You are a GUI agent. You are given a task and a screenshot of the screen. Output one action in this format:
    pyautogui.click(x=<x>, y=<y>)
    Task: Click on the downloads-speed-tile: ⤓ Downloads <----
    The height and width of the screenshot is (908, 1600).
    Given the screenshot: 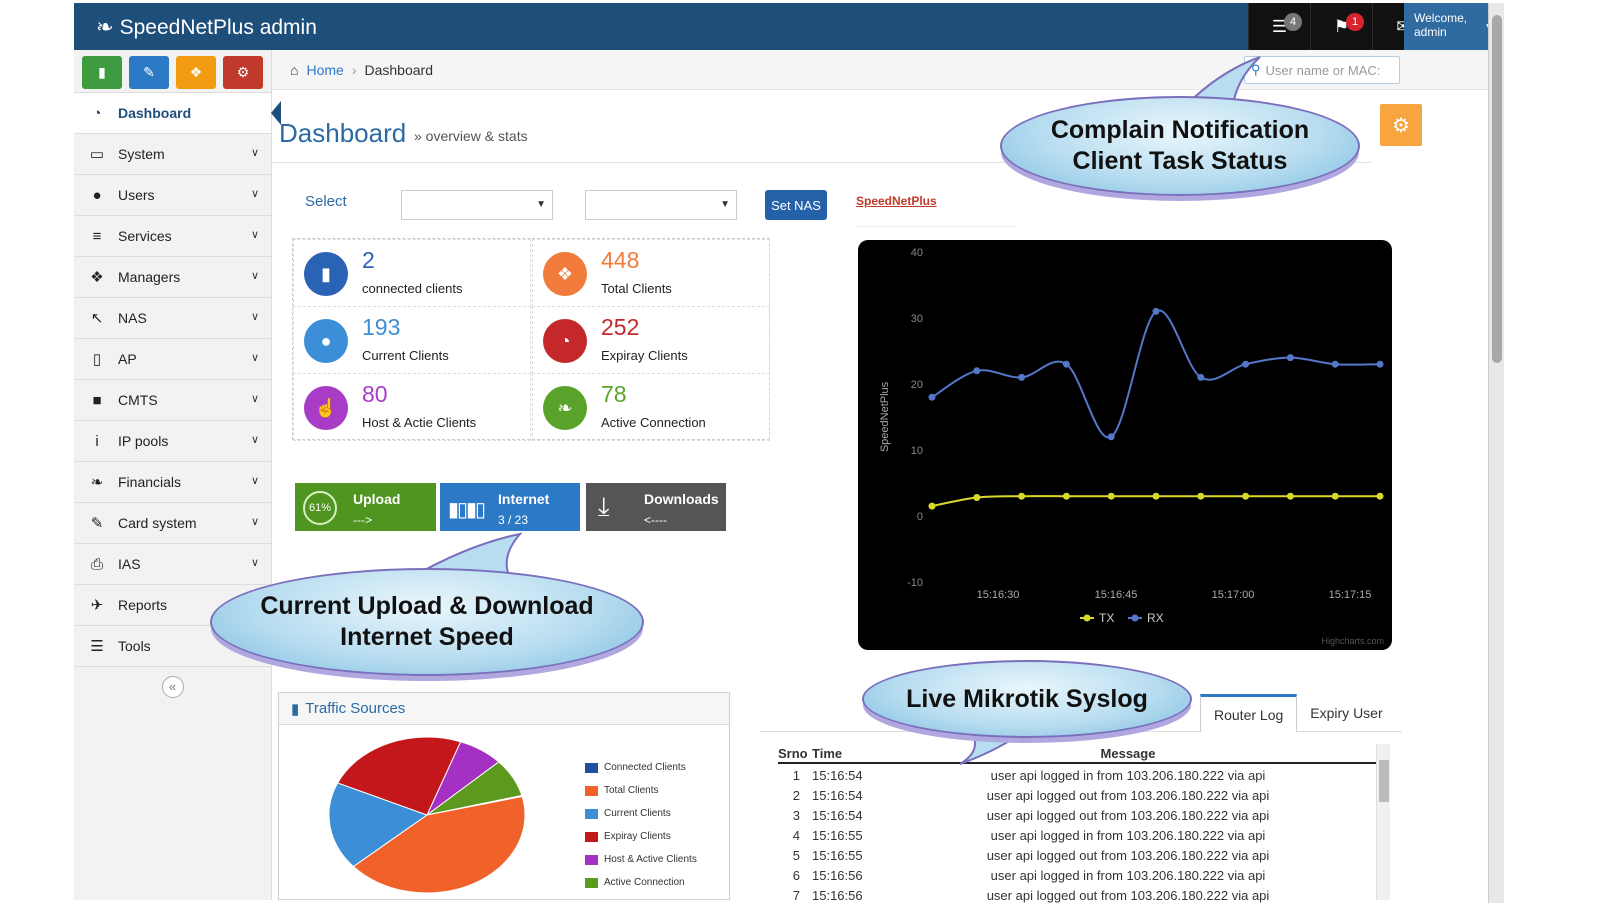 What is the action you would take?
    pyautogui.click(x=656, y=507)
    